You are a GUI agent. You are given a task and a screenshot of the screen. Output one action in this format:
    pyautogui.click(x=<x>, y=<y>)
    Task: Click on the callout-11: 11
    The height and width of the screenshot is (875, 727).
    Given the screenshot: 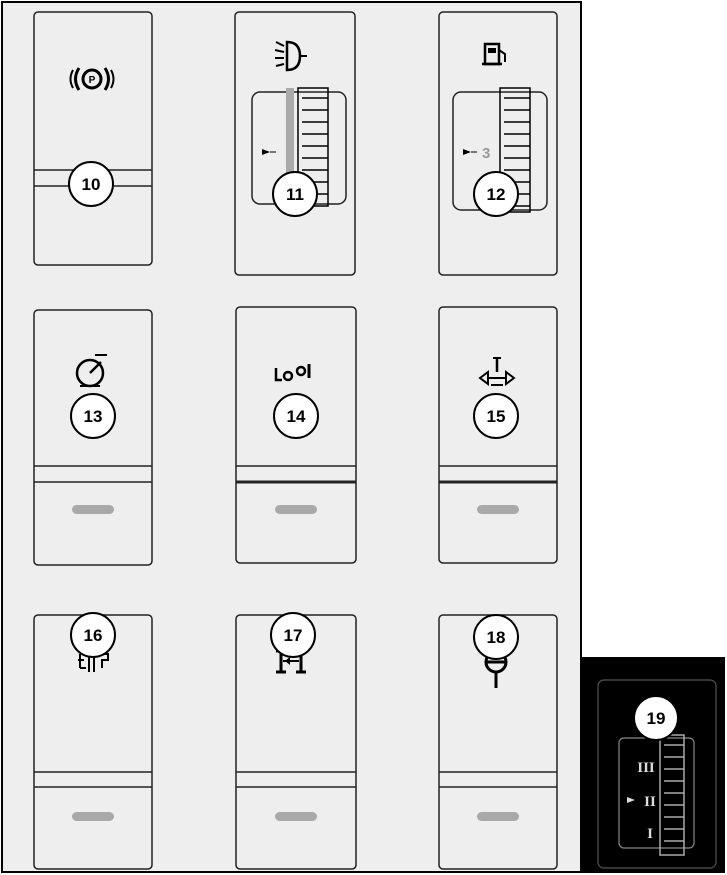 What is the action you would take?
    pyautogui.click(x=295, y=194)
    